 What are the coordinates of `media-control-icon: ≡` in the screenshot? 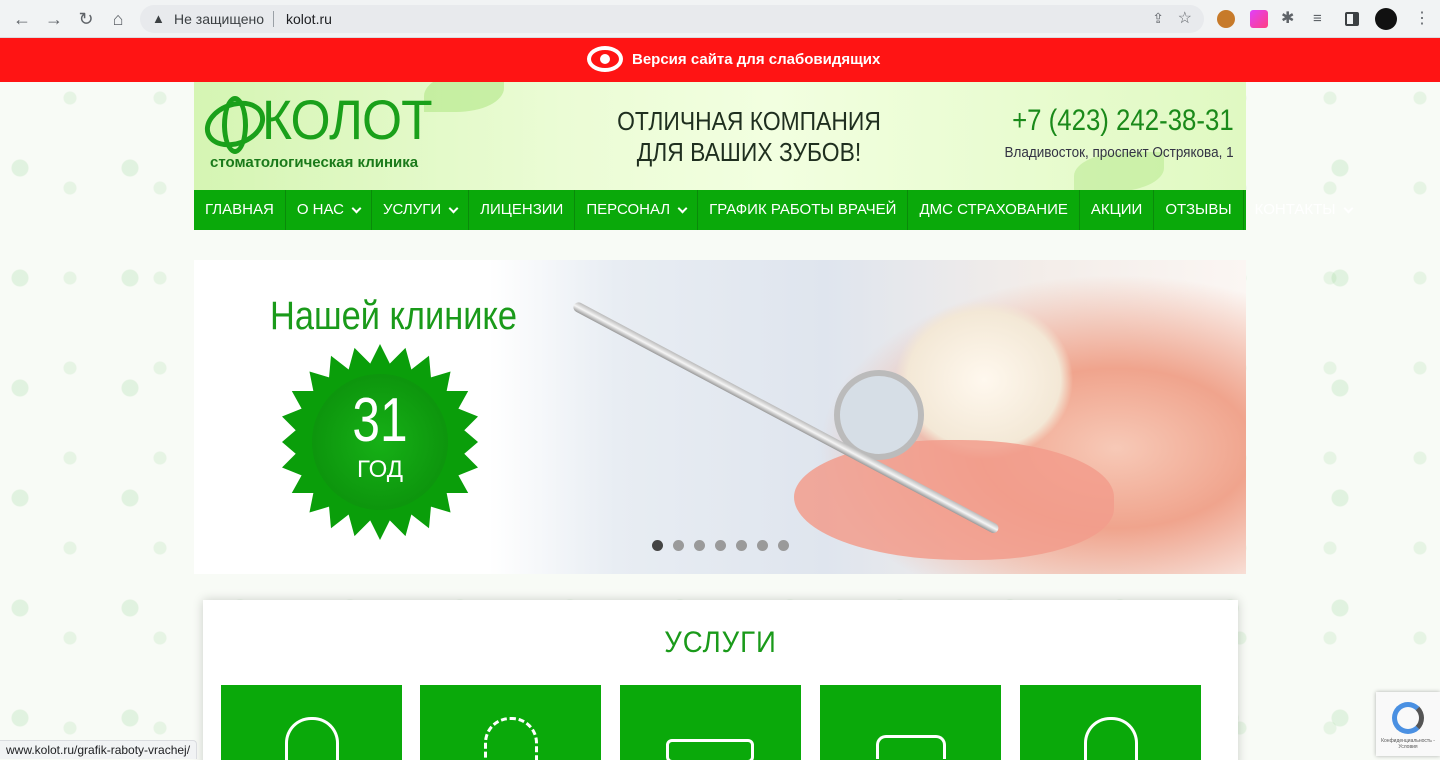 It's located at (1322, 19).